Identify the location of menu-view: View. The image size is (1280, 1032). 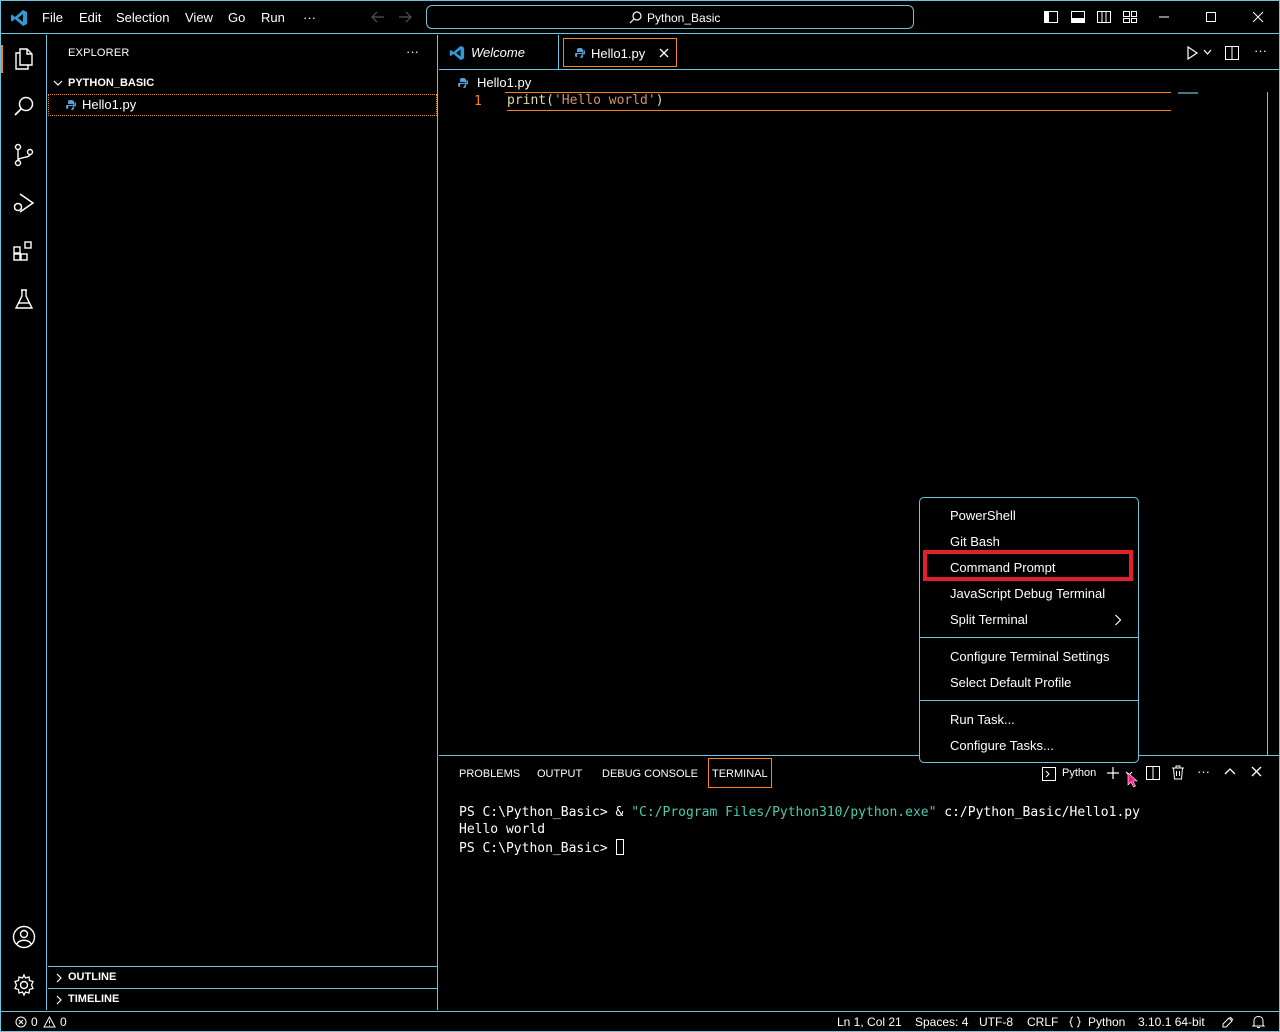
(199, 17).